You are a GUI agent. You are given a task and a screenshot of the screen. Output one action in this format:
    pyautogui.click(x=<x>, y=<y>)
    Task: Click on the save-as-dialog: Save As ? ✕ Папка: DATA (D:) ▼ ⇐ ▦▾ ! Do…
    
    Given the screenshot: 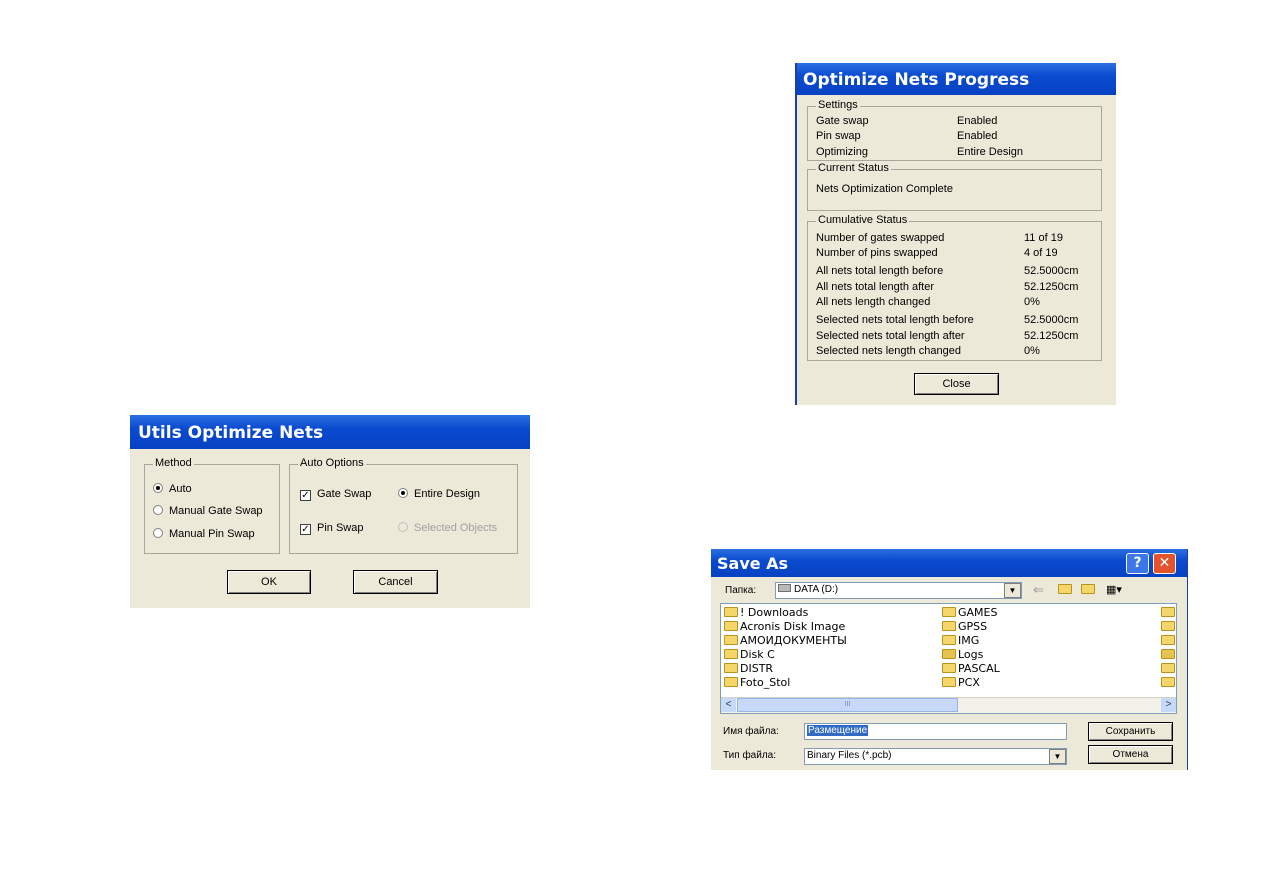 What is the action you would take?
    pyautogui.click(x=949, y=659)
    